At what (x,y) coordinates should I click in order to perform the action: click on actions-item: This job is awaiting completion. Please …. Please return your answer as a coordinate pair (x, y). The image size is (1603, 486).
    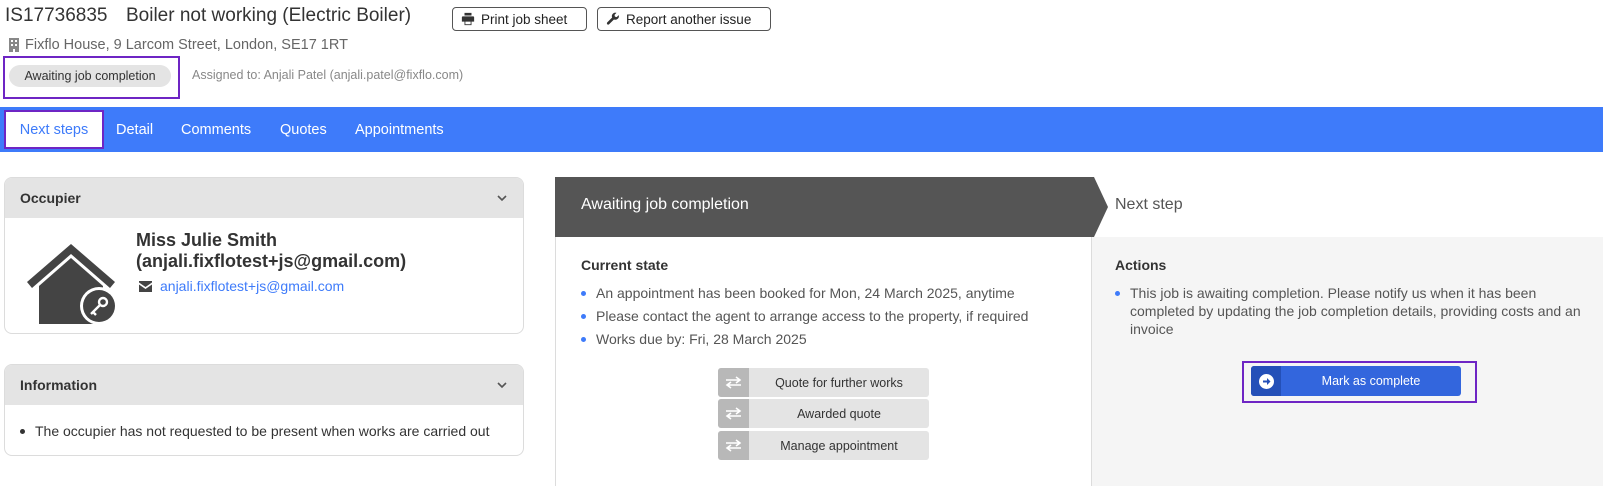
    Looking at the image, I should click on (1355, 311).